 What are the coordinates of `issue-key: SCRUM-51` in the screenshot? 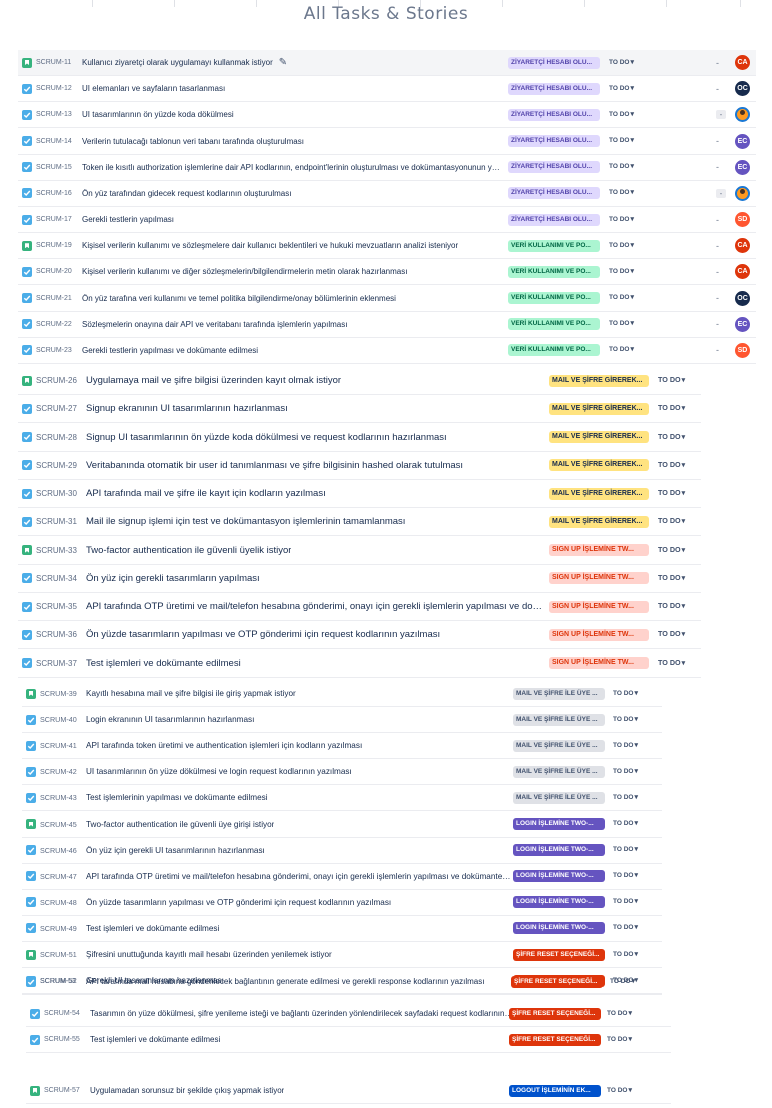 It's located at (61, 954).